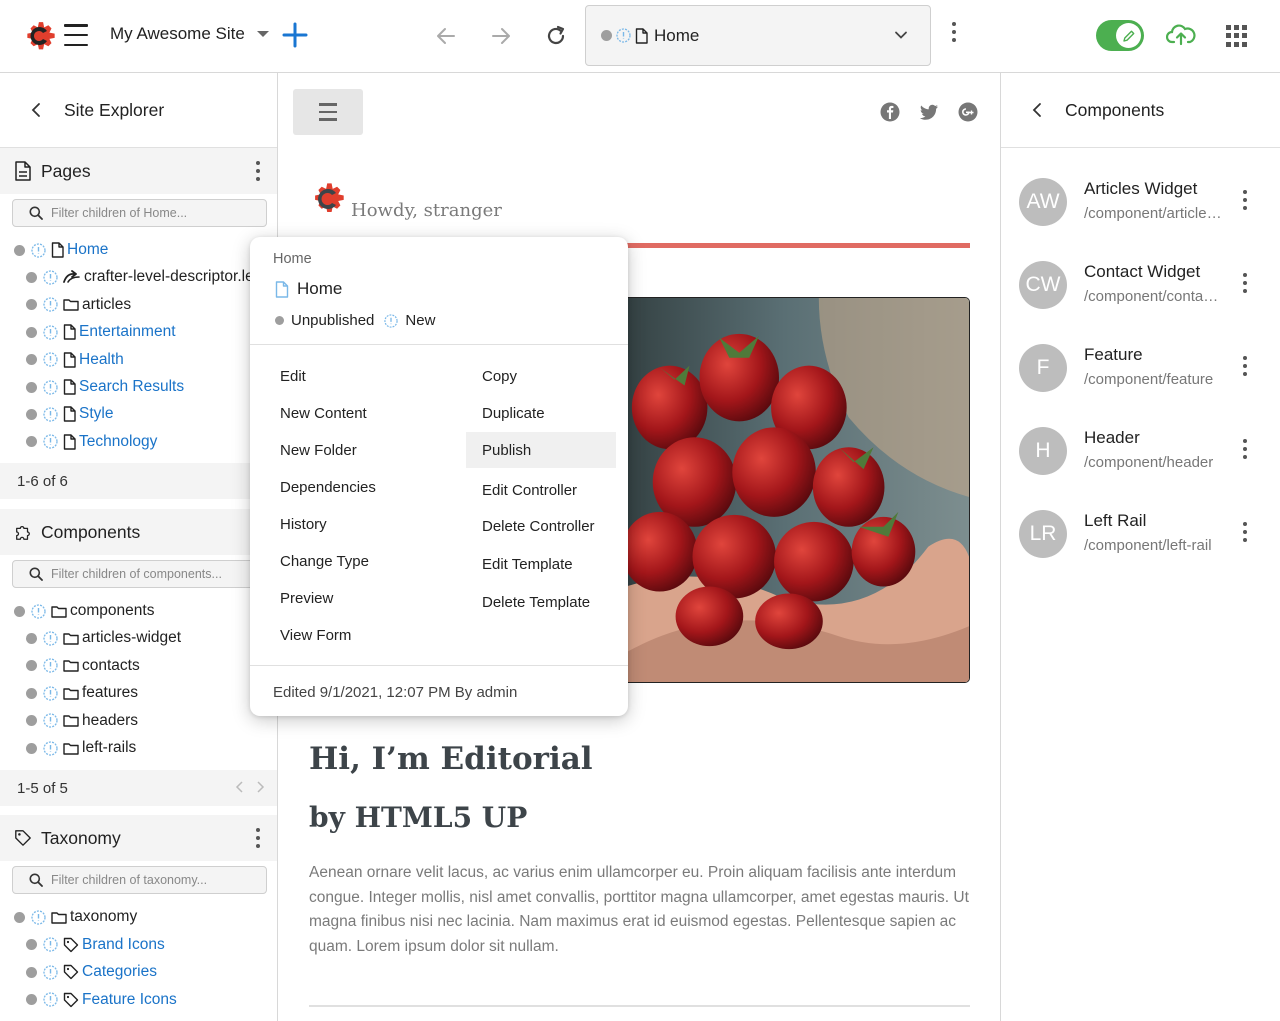 The width and height of the screenshot is (1280, 1021). I want to click on component-path: /component/contact-widget, so click(1154, 296).